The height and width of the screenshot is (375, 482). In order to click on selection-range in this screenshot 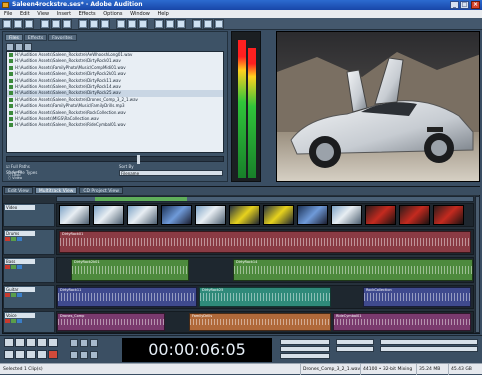, I will do `click(141, 199)`.